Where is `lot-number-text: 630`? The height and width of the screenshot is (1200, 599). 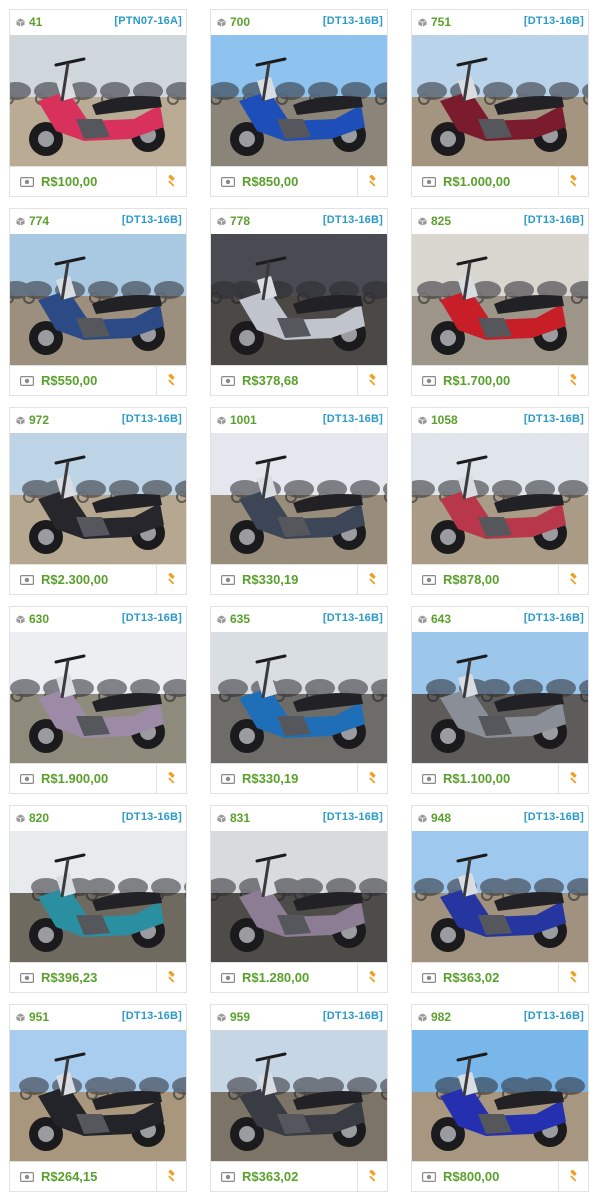 lot-number-text: 630 is located at coordinates (39, 619).